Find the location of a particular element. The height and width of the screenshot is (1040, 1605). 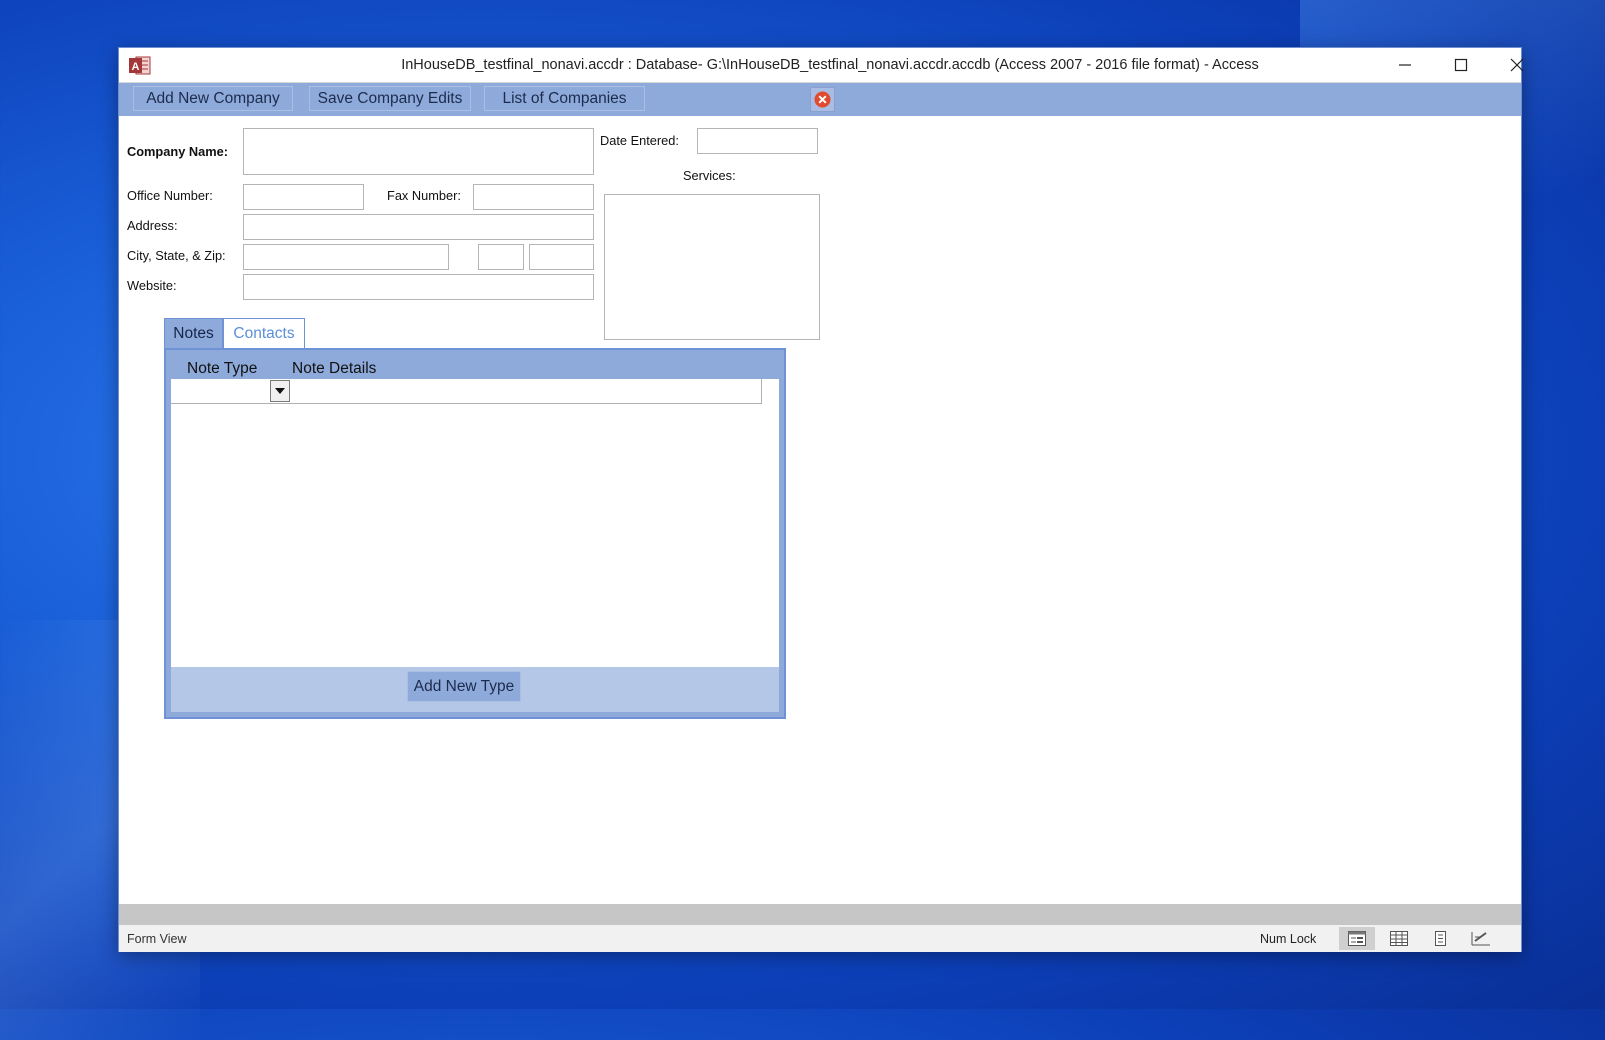

layout-view-button is located at coordinates (1440, 938).